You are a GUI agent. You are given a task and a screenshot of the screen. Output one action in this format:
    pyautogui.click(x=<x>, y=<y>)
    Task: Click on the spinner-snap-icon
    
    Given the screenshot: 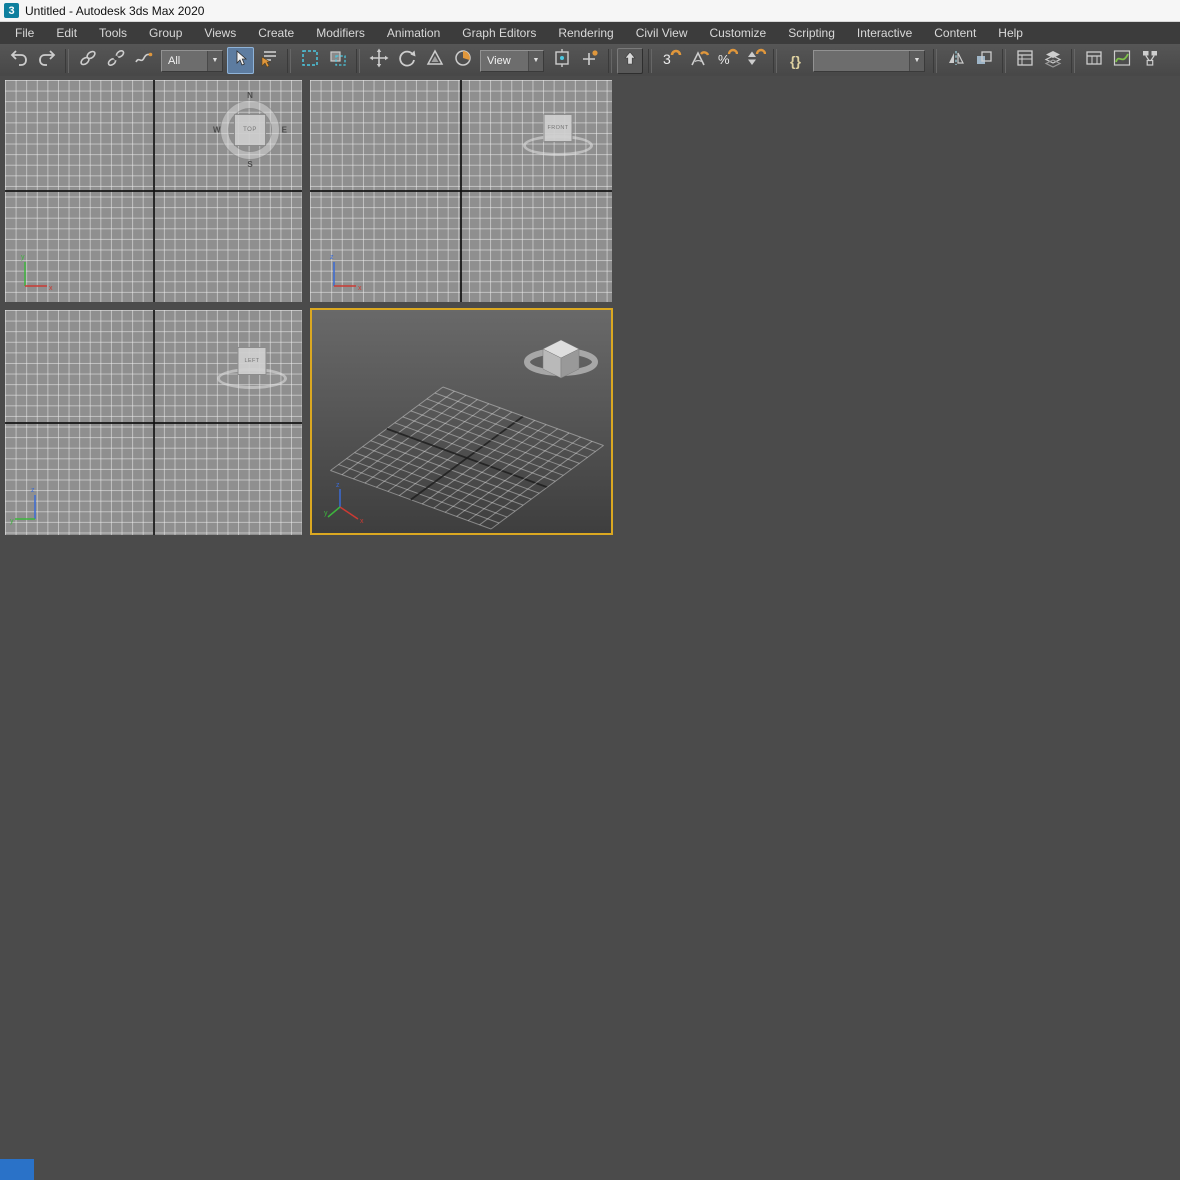 What is the action you would take?
    pyautogui.click(x=755, y=60)
    